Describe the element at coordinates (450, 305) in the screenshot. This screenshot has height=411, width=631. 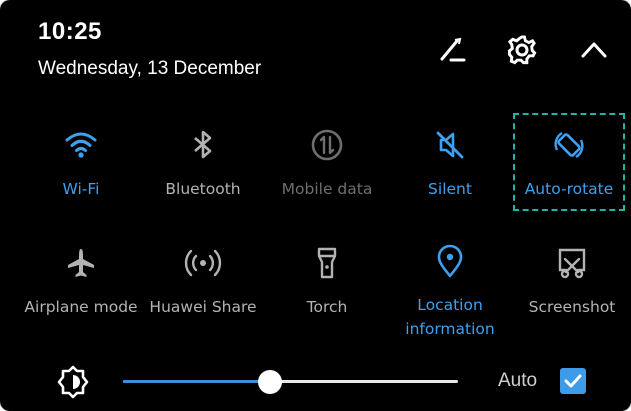
I see `tile-label-line1: Location` at that location.